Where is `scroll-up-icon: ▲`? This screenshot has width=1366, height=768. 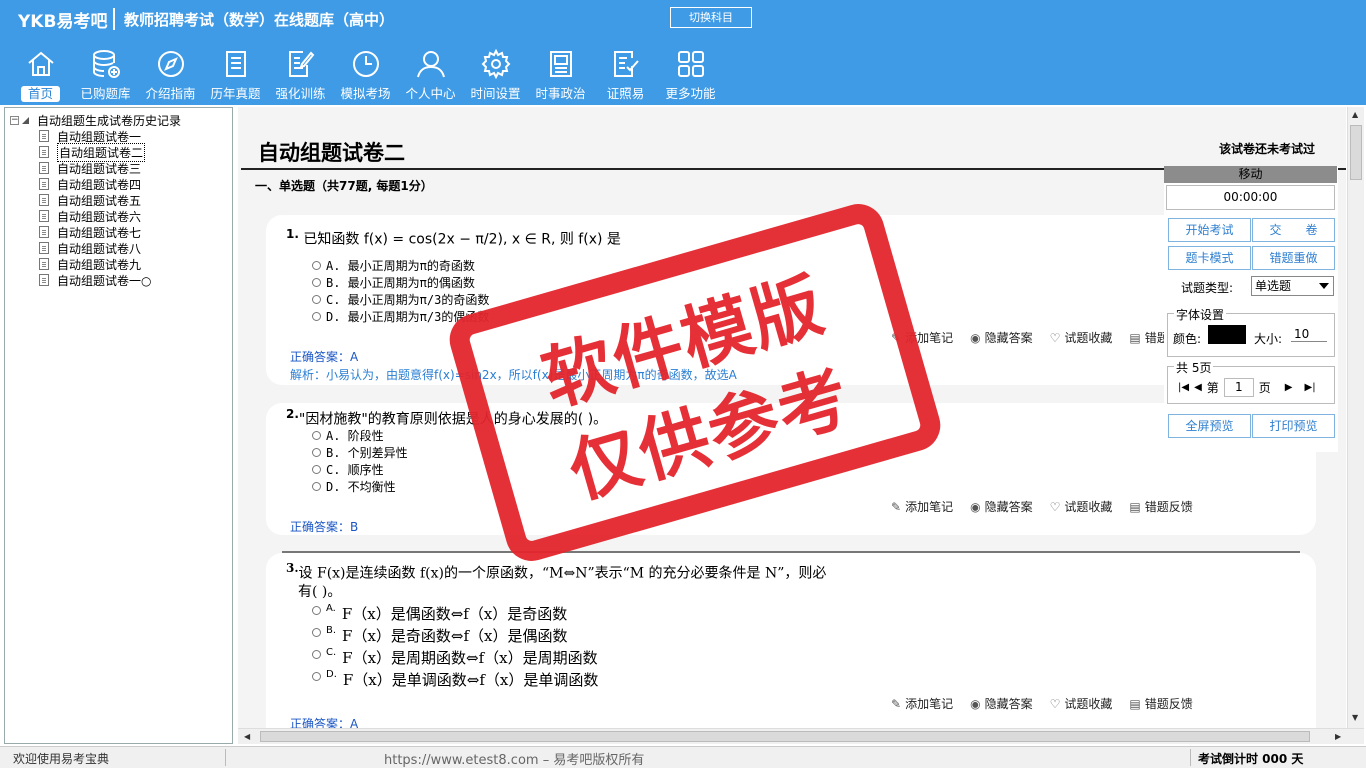
scroll-up-icon: ▲ is located at coordinates (1355, 114).